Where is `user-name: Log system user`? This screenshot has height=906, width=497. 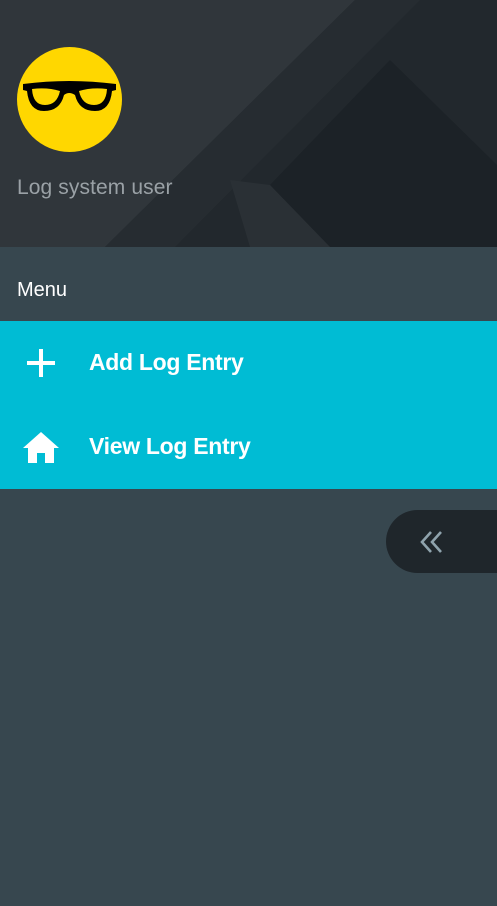
user-name: Log system user is located at coordinates (95, 187).